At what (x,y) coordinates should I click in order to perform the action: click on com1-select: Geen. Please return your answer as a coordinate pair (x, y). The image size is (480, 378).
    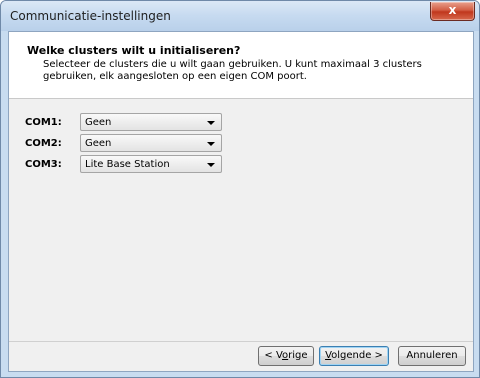
    Looking at the image, I should click on (151, 122).